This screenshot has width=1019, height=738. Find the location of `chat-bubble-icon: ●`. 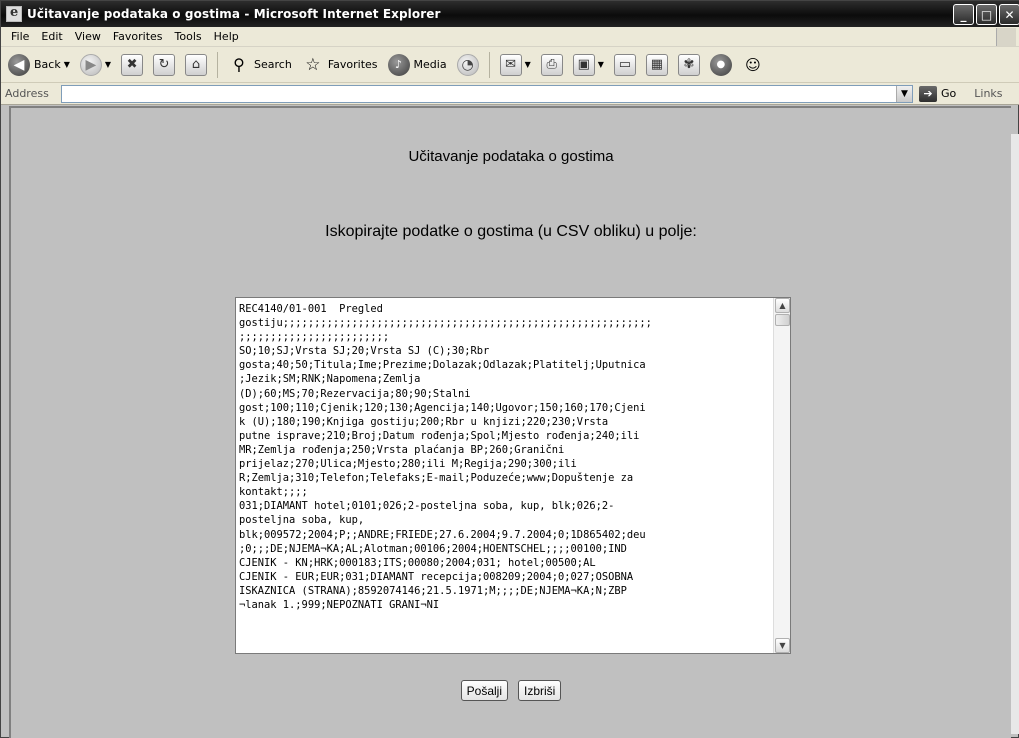

chat-bubble-icon: ● is located at coordinates (720, 64).